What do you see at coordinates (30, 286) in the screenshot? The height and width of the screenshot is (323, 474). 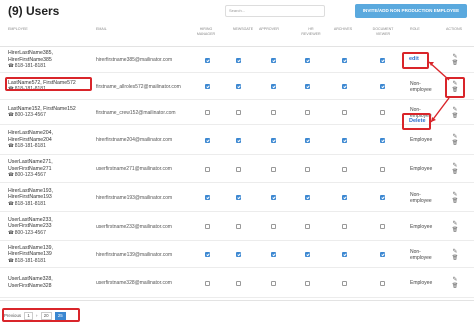 I see `employee-first-name: UserFirstName328` at bounding box center [30, 286].